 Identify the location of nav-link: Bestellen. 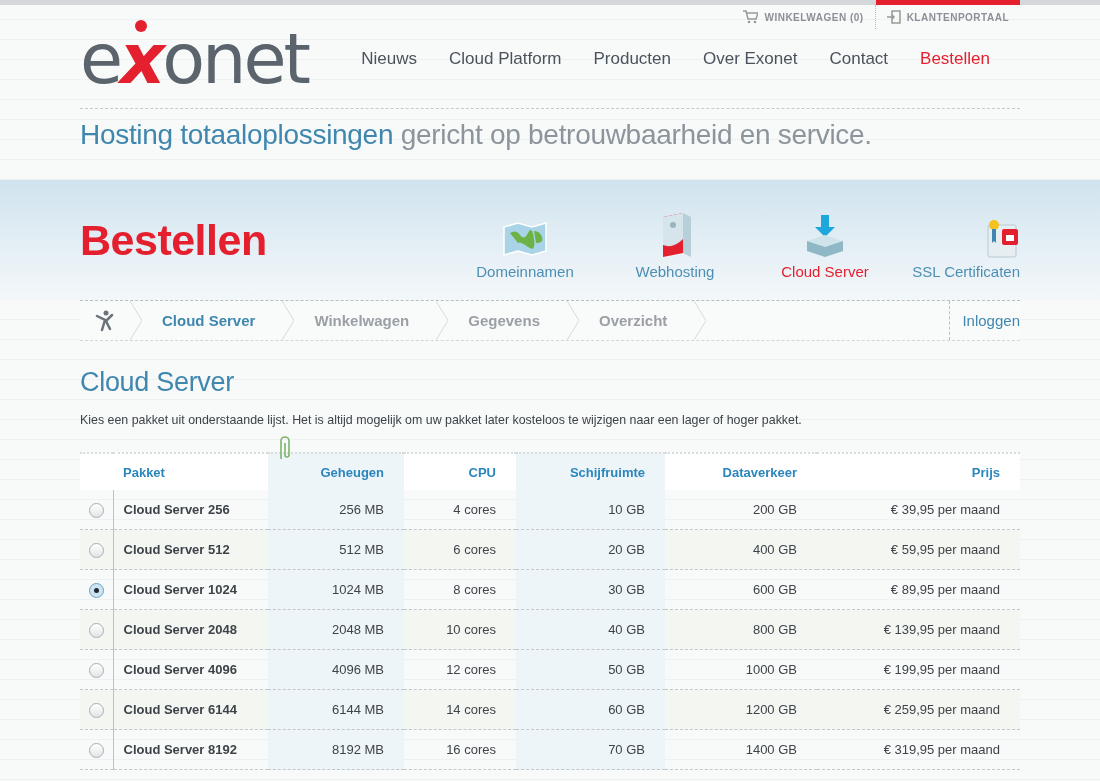
(955, 59).